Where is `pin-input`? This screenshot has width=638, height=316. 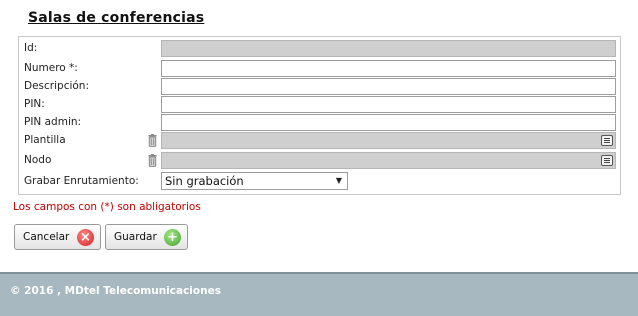
pin-input is located at coordinates (388, 104).